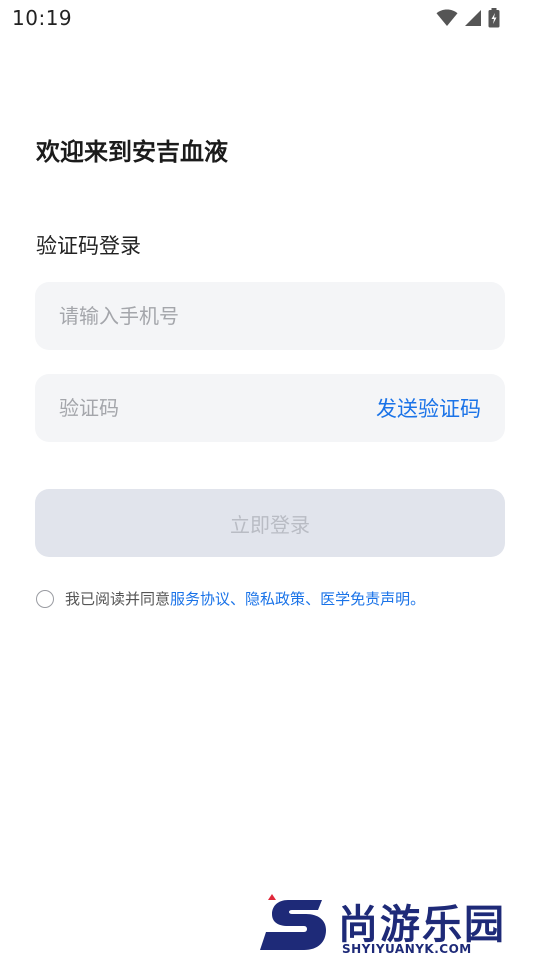 This screenshot has height=960, width=540. Describe the element at coordinates (447, 20) in the screenshot. I see `wifi-icon` at that location.